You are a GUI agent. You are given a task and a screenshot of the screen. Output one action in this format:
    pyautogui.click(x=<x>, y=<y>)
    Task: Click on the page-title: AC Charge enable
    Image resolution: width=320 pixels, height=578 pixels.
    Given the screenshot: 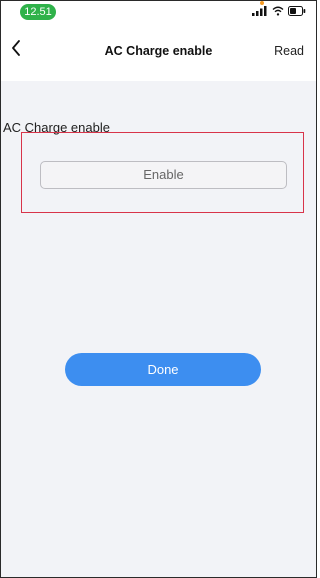 What is the action you would take?
    pyautogui.click(x=158, y=51)
    